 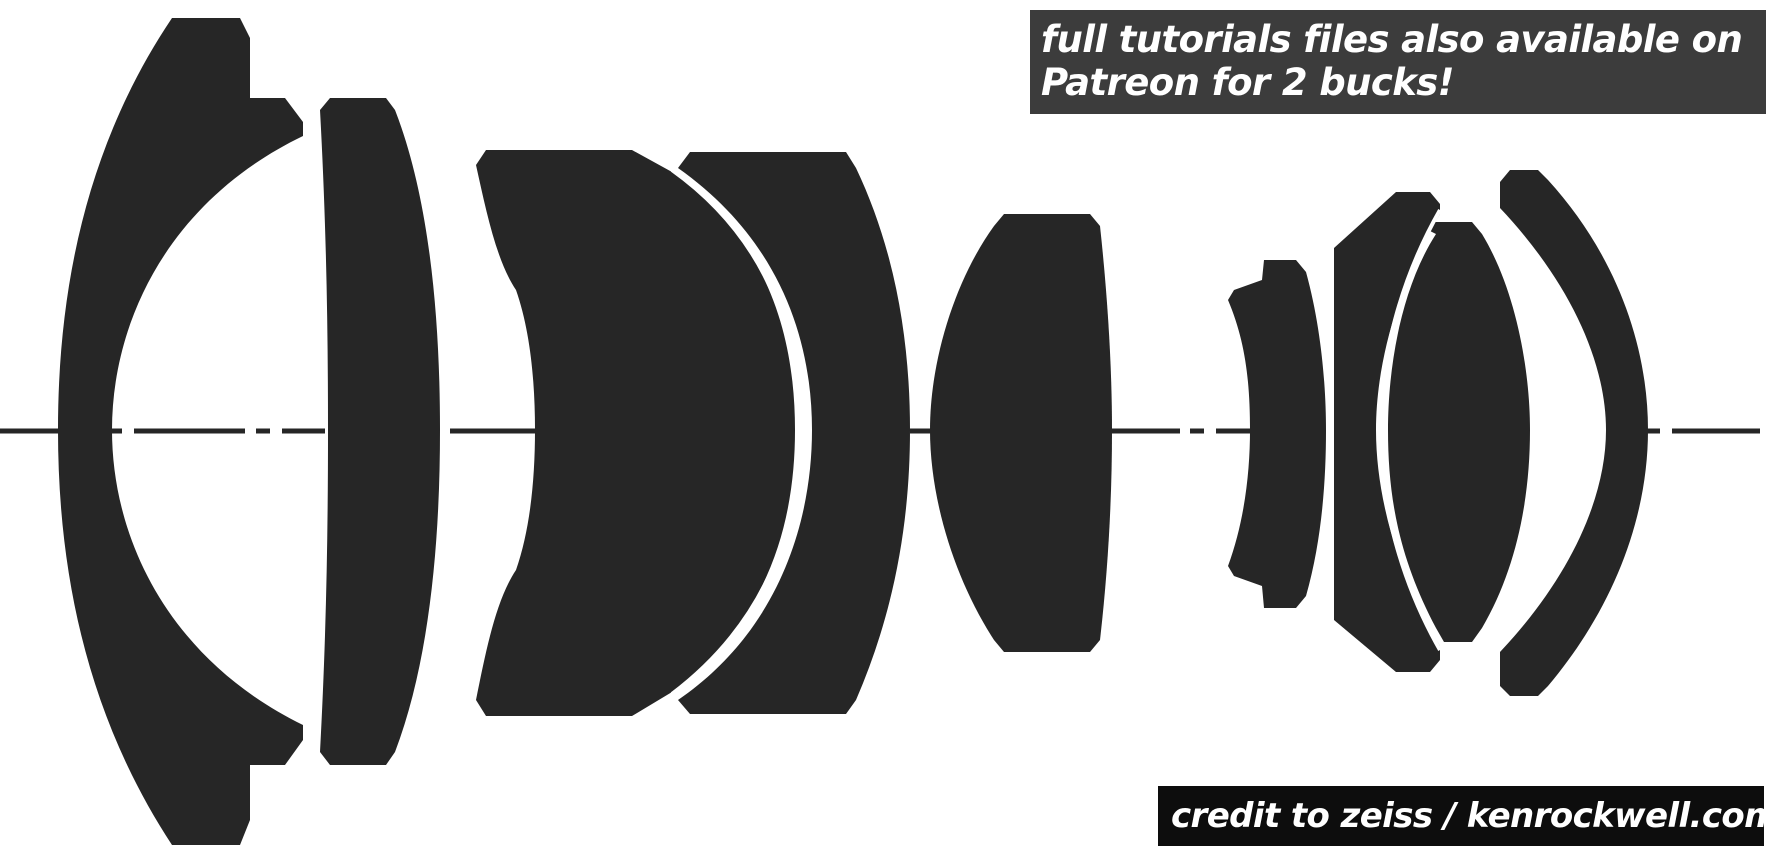 I want to click on patreon-note-line-1: full tutorials files also available on, so click(x=1392, y=39).